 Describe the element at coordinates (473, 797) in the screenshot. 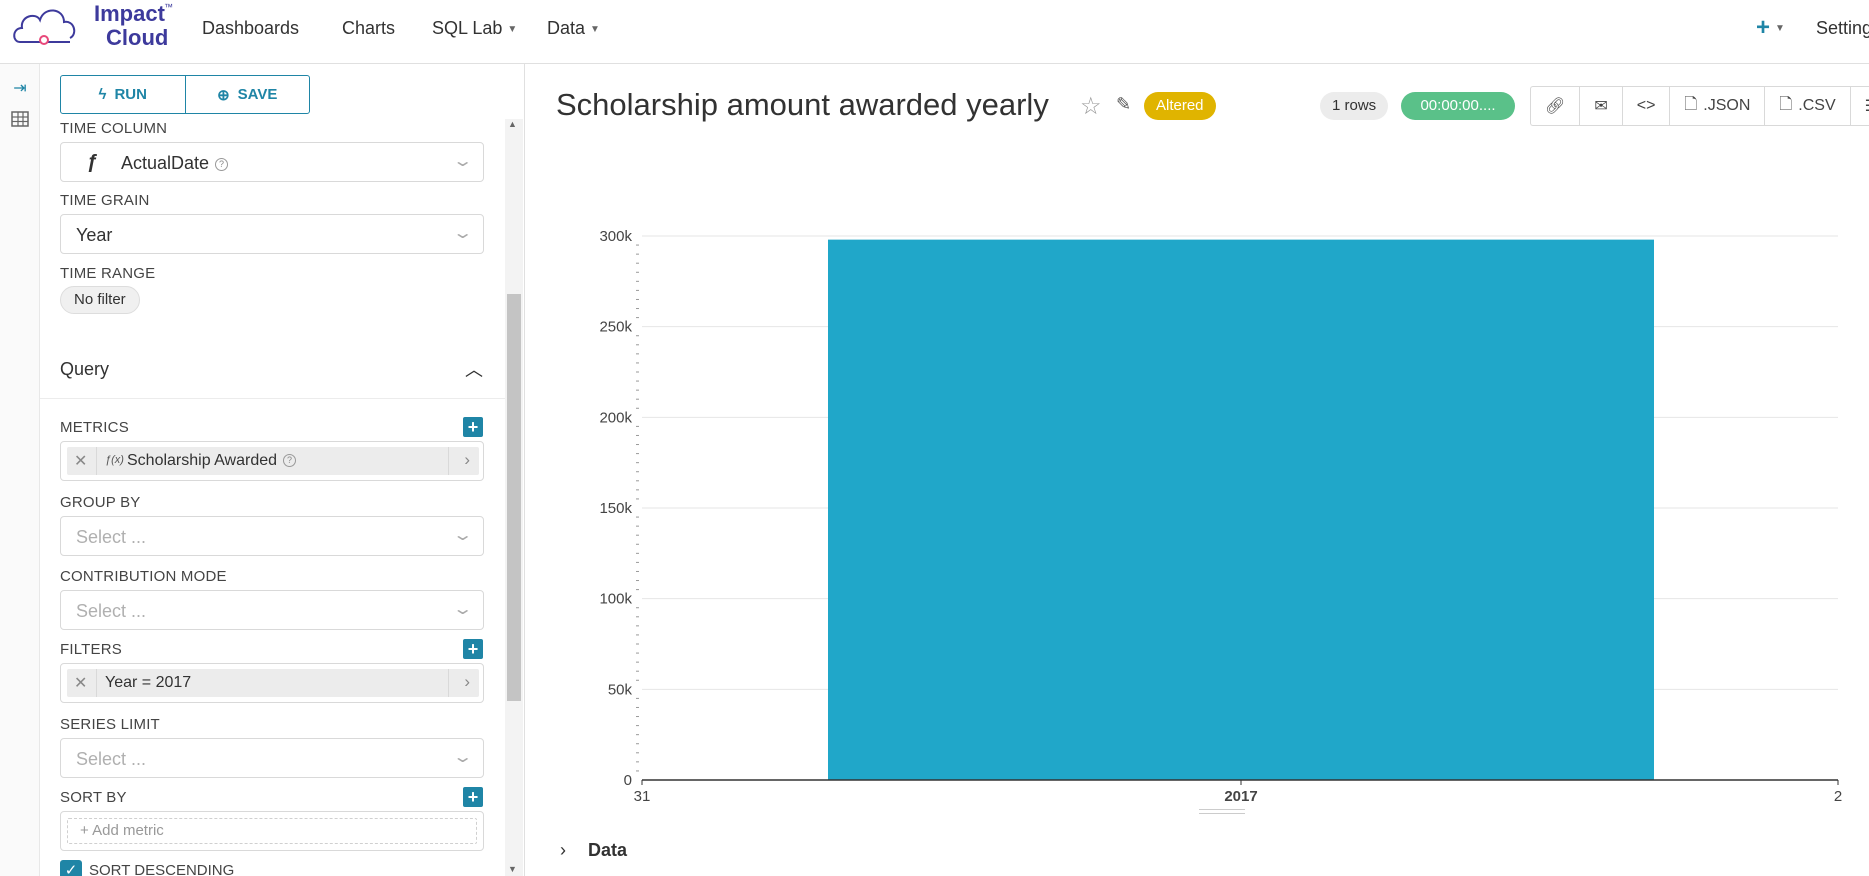

I see `add-sort-button: +` at that location.